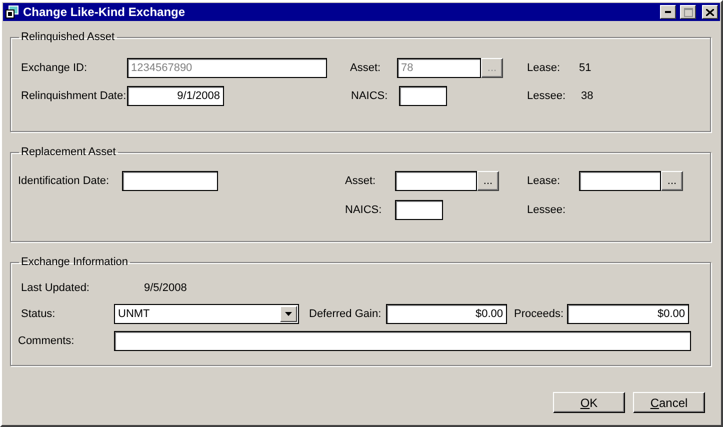 This screenshot has height=427, width=723. Describe the element at coordinates (175, 96) in the screenshot. I see `date-field: 9/1/2008` at that location.